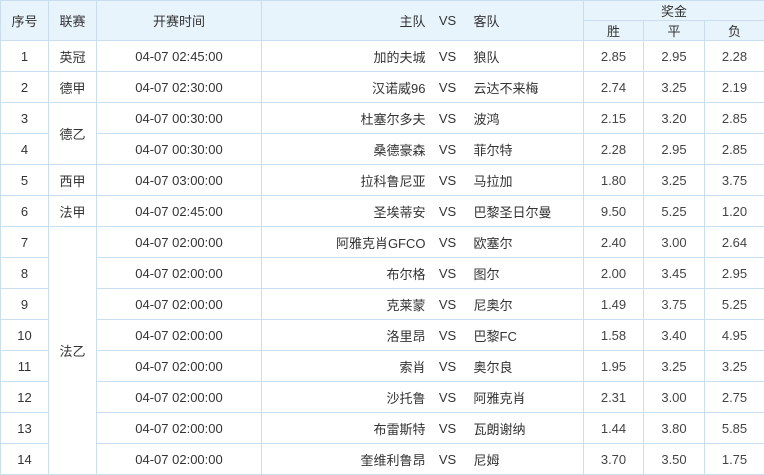 The width and height of the screenshot is (764, 475). Describe the element at coordinates (179, 149) in the screenshot. I see `row-start-time: 04-07 00:30:00` at that location.